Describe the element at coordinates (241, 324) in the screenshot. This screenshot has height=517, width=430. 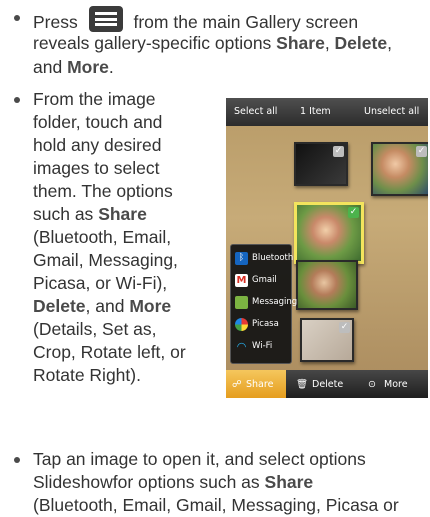
I see `picasa-icon` at that location.